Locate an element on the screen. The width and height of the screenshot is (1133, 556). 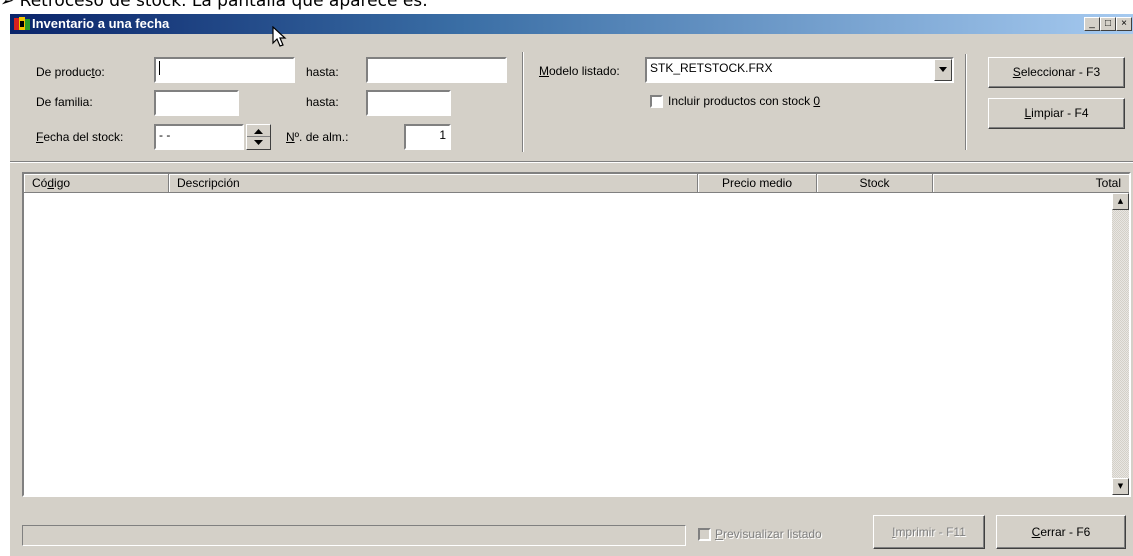
scroll-up-arrow-icon: ▲ is located at coordinates (1120, 201).